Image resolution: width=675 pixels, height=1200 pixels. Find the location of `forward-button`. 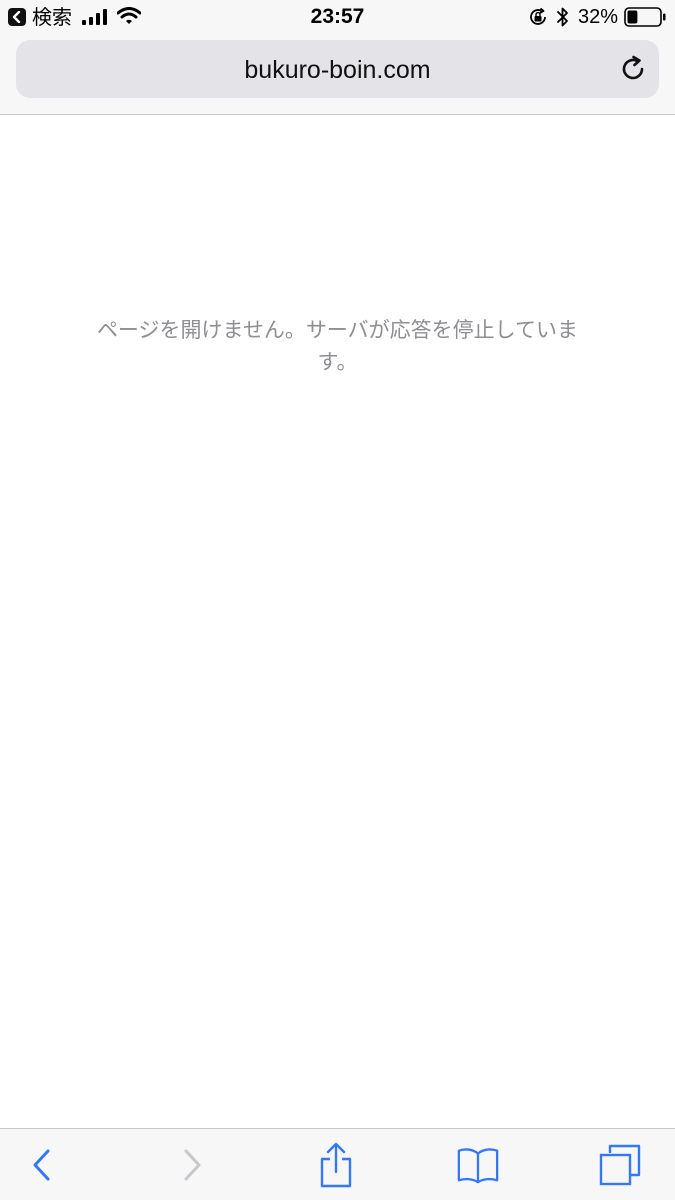

forward-button is located at coordinates (192, 1165).